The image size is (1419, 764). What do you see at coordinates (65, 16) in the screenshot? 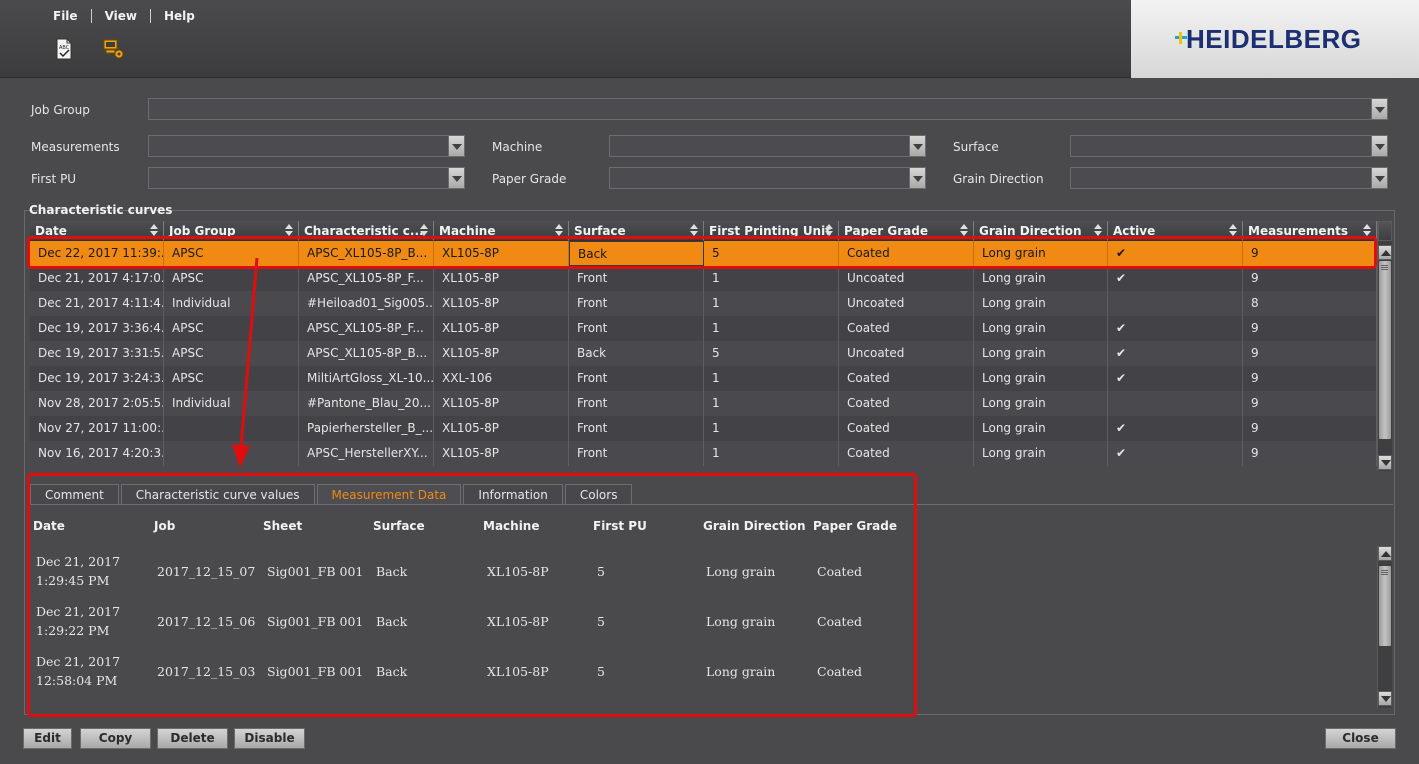
I see `menu-file: File` at bounding box center [65, 16].